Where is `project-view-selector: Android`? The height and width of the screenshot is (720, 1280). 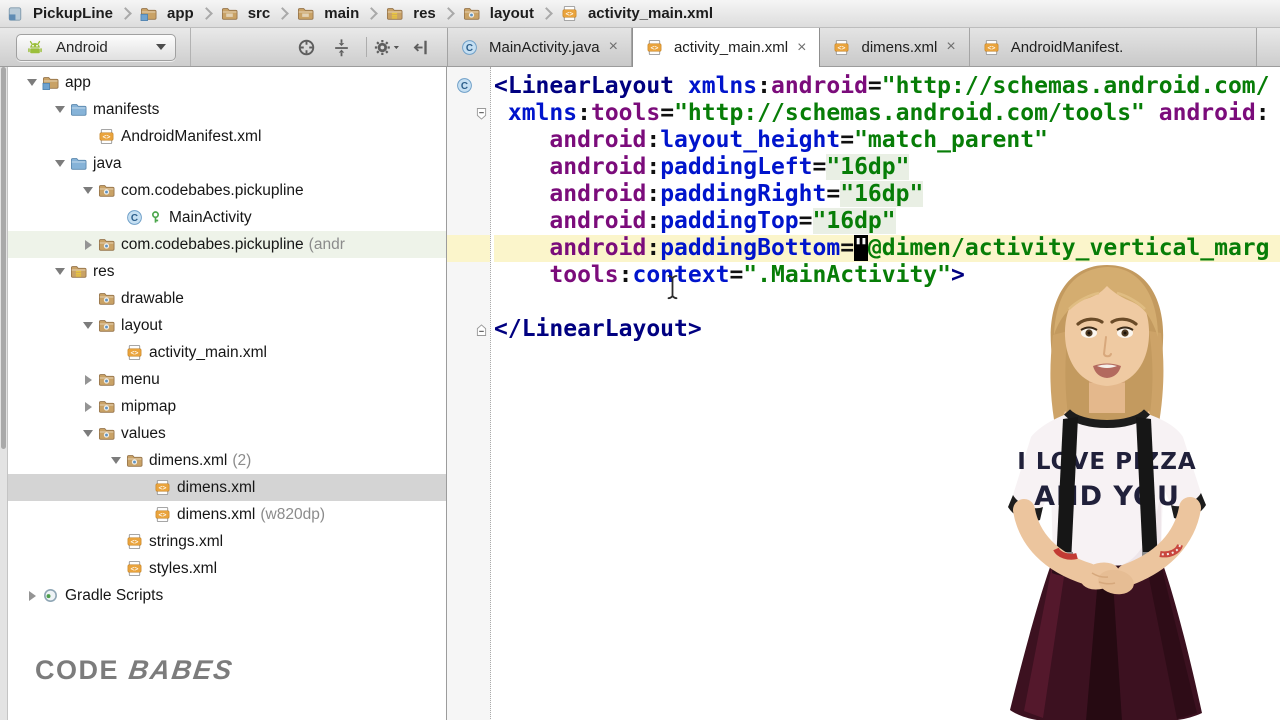
project-view-selector: Android is located at coordinates (96, 47).